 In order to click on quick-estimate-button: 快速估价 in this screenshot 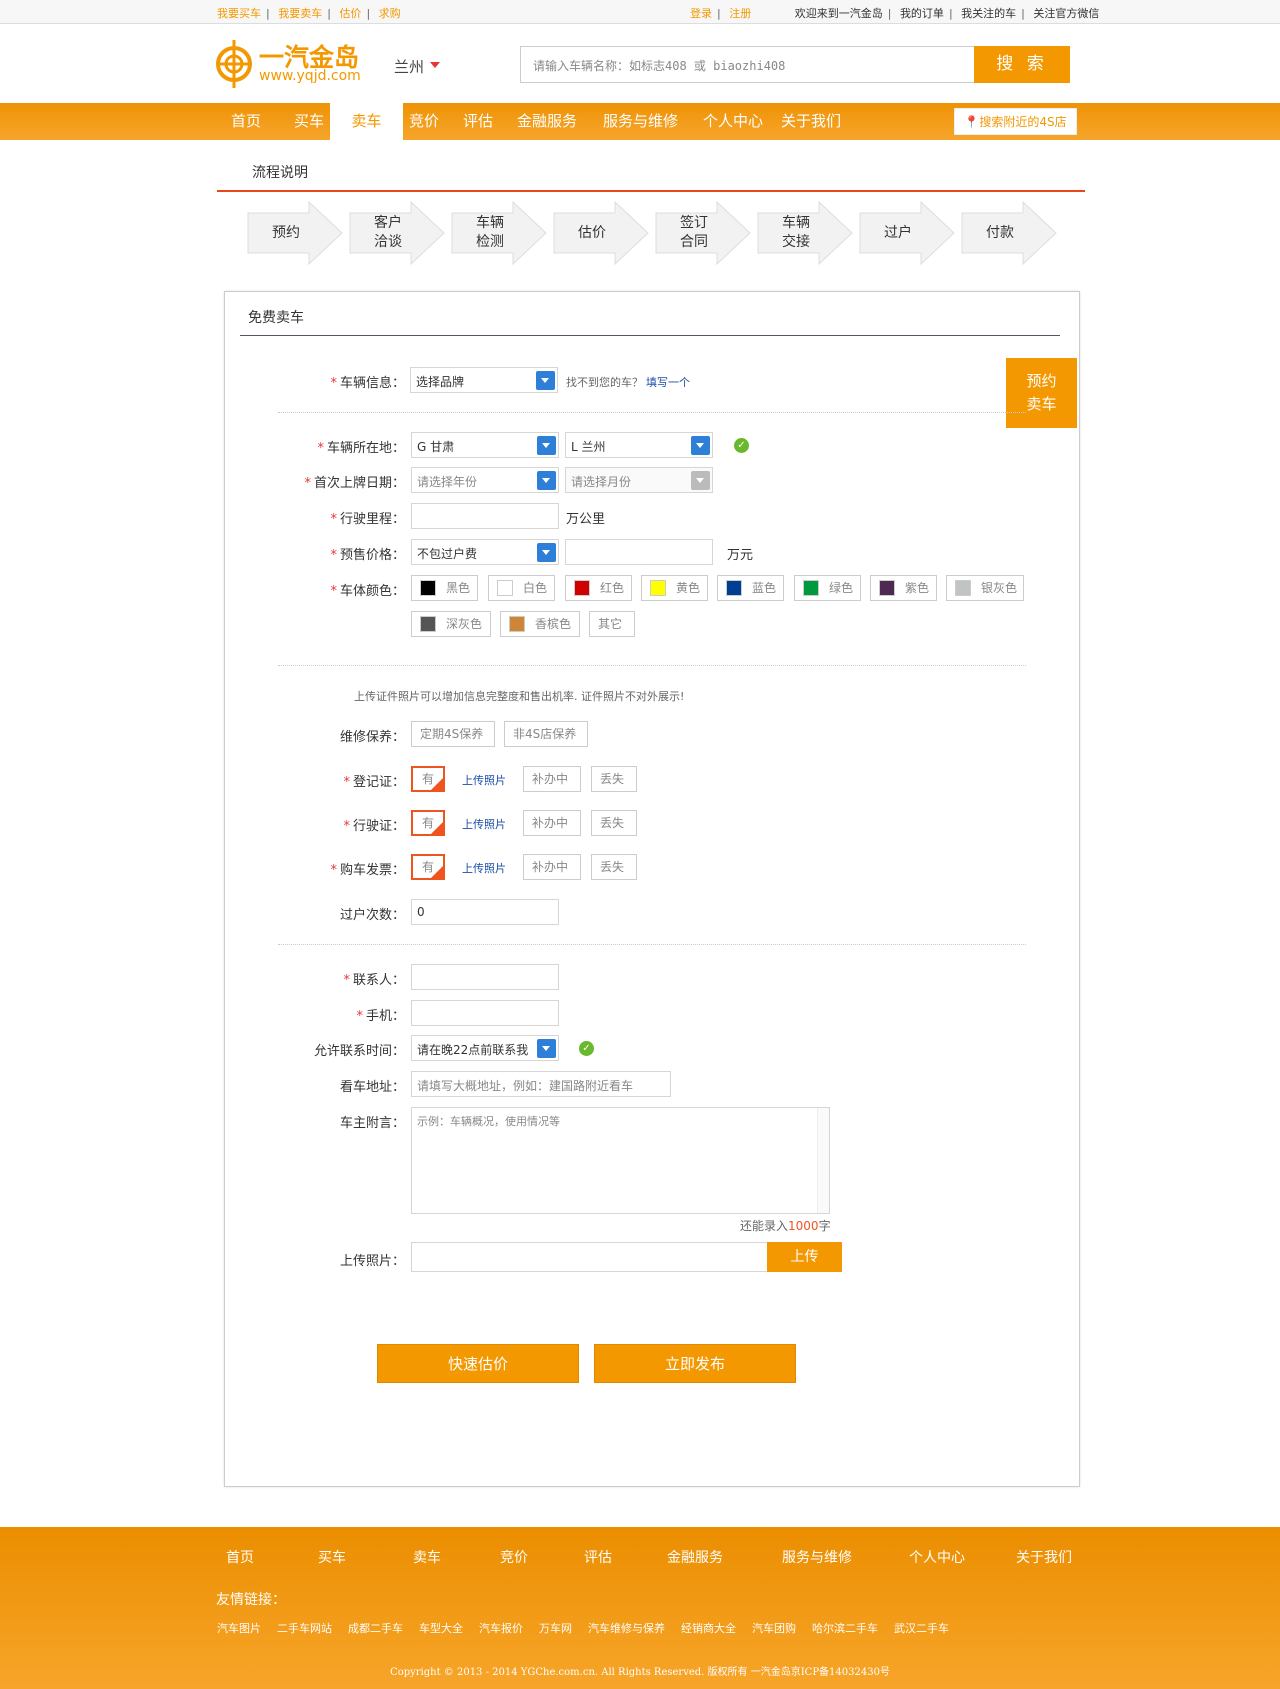, I will do `click(478, 1363)`.